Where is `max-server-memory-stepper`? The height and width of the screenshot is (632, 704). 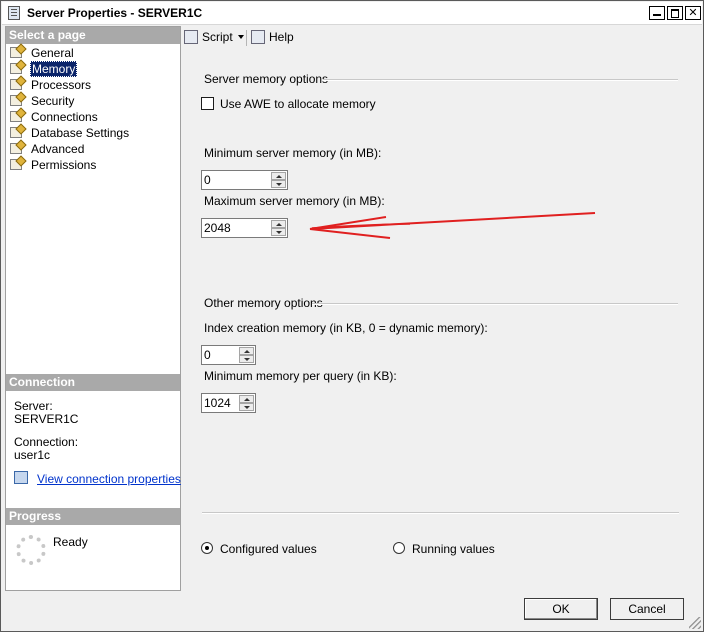 max-server-memory-stepper is located at coordinates (278, 228).